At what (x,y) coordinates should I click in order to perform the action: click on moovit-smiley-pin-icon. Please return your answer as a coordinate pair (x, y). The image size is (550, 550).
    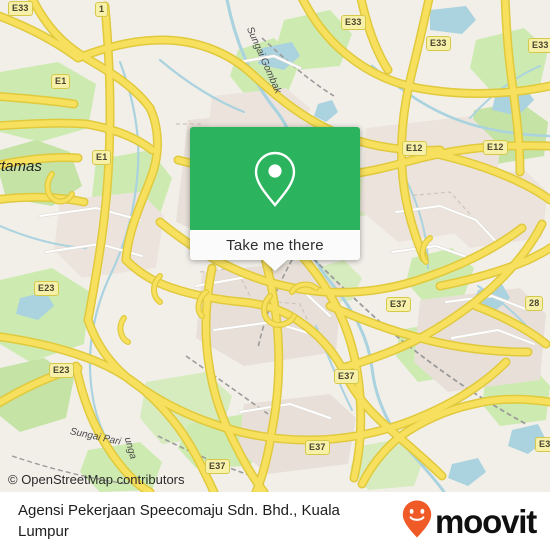
    Looking at the image, I should click on (417, 521).